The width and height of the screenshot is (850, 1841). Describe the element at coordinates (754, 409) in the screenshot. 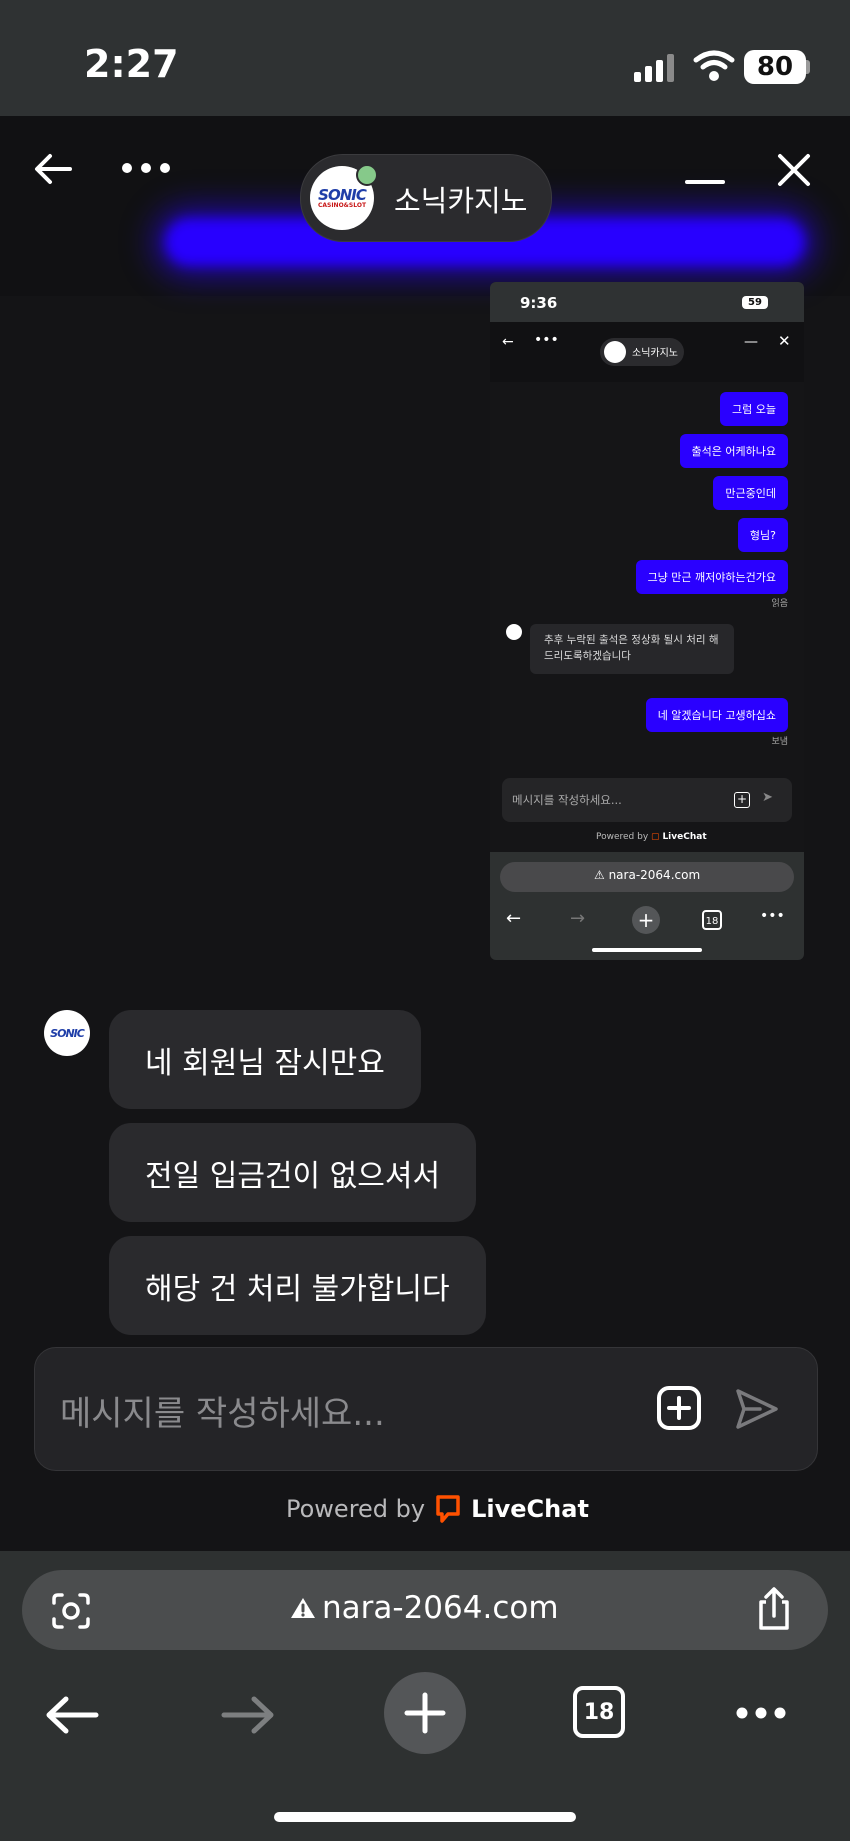

I see `shot-sent-message: 그럼 오늘` at that location.